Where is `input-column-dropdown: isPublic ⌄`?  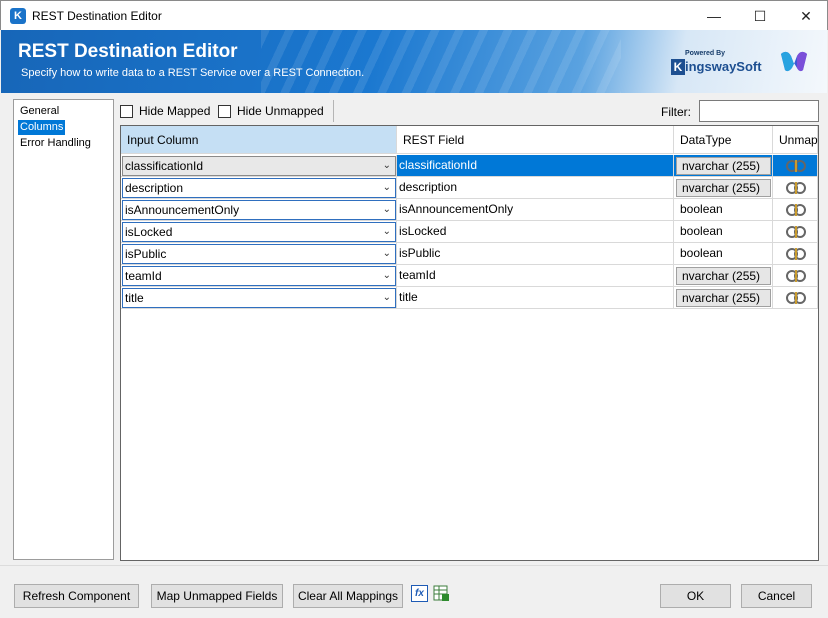
input-column-dropdown: isPublic ⌄ is located at coordinates (259, 254).